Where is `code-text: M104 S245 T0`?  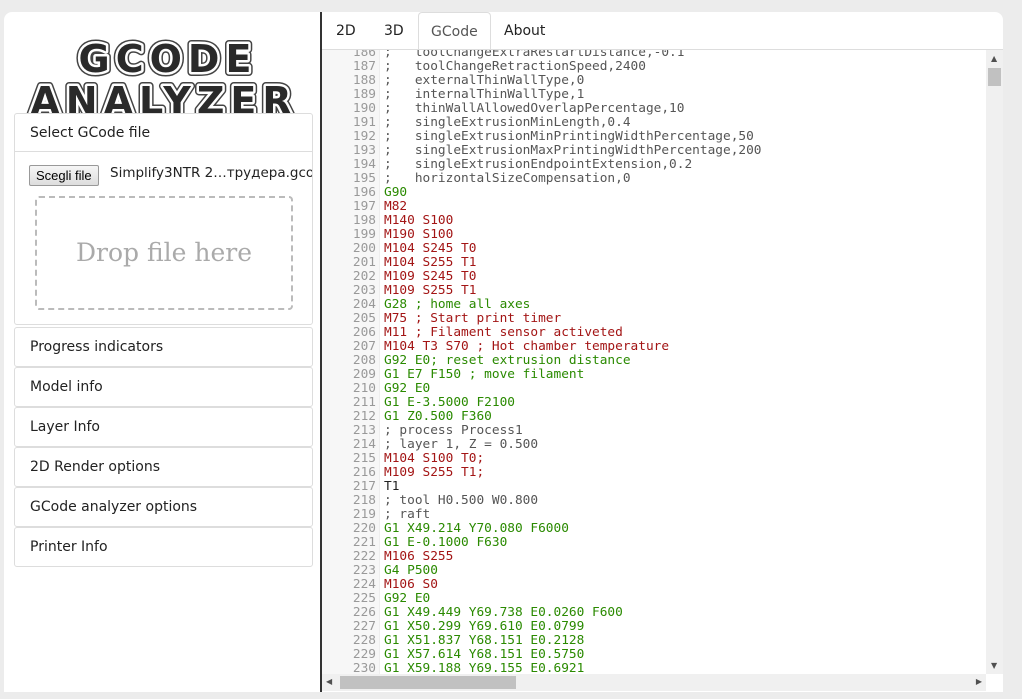 code-text: M104 S245 T0 is located at coordinates (430, 248).